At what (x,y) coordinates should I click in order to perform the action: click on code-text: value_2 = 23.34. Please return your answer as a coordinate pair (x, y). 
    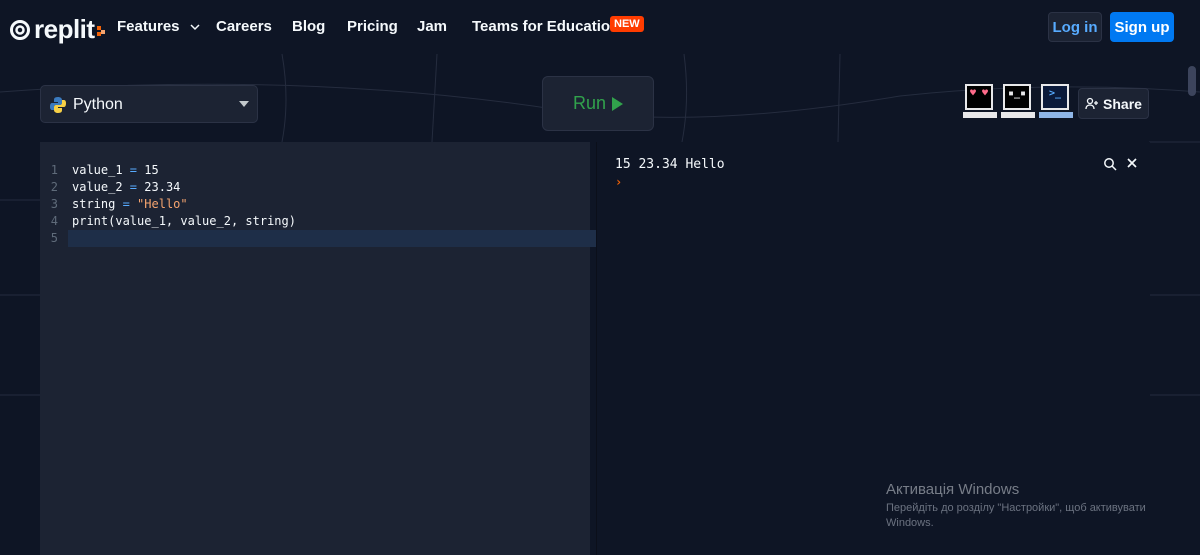
    Looking at the image, I should click on (126, 187).